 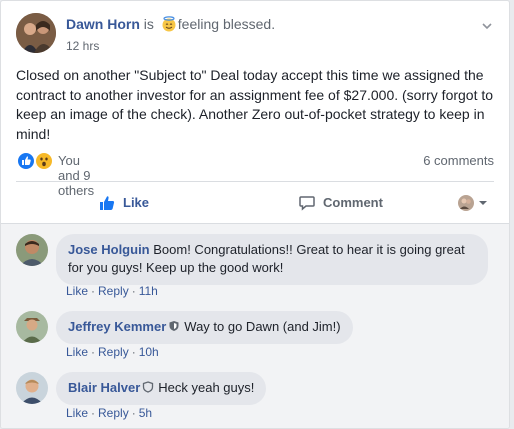 What do you see at coordinates (107, 203) in the screenshot?
I see `thumbs-up-icon` at bounding box center [107, 203].